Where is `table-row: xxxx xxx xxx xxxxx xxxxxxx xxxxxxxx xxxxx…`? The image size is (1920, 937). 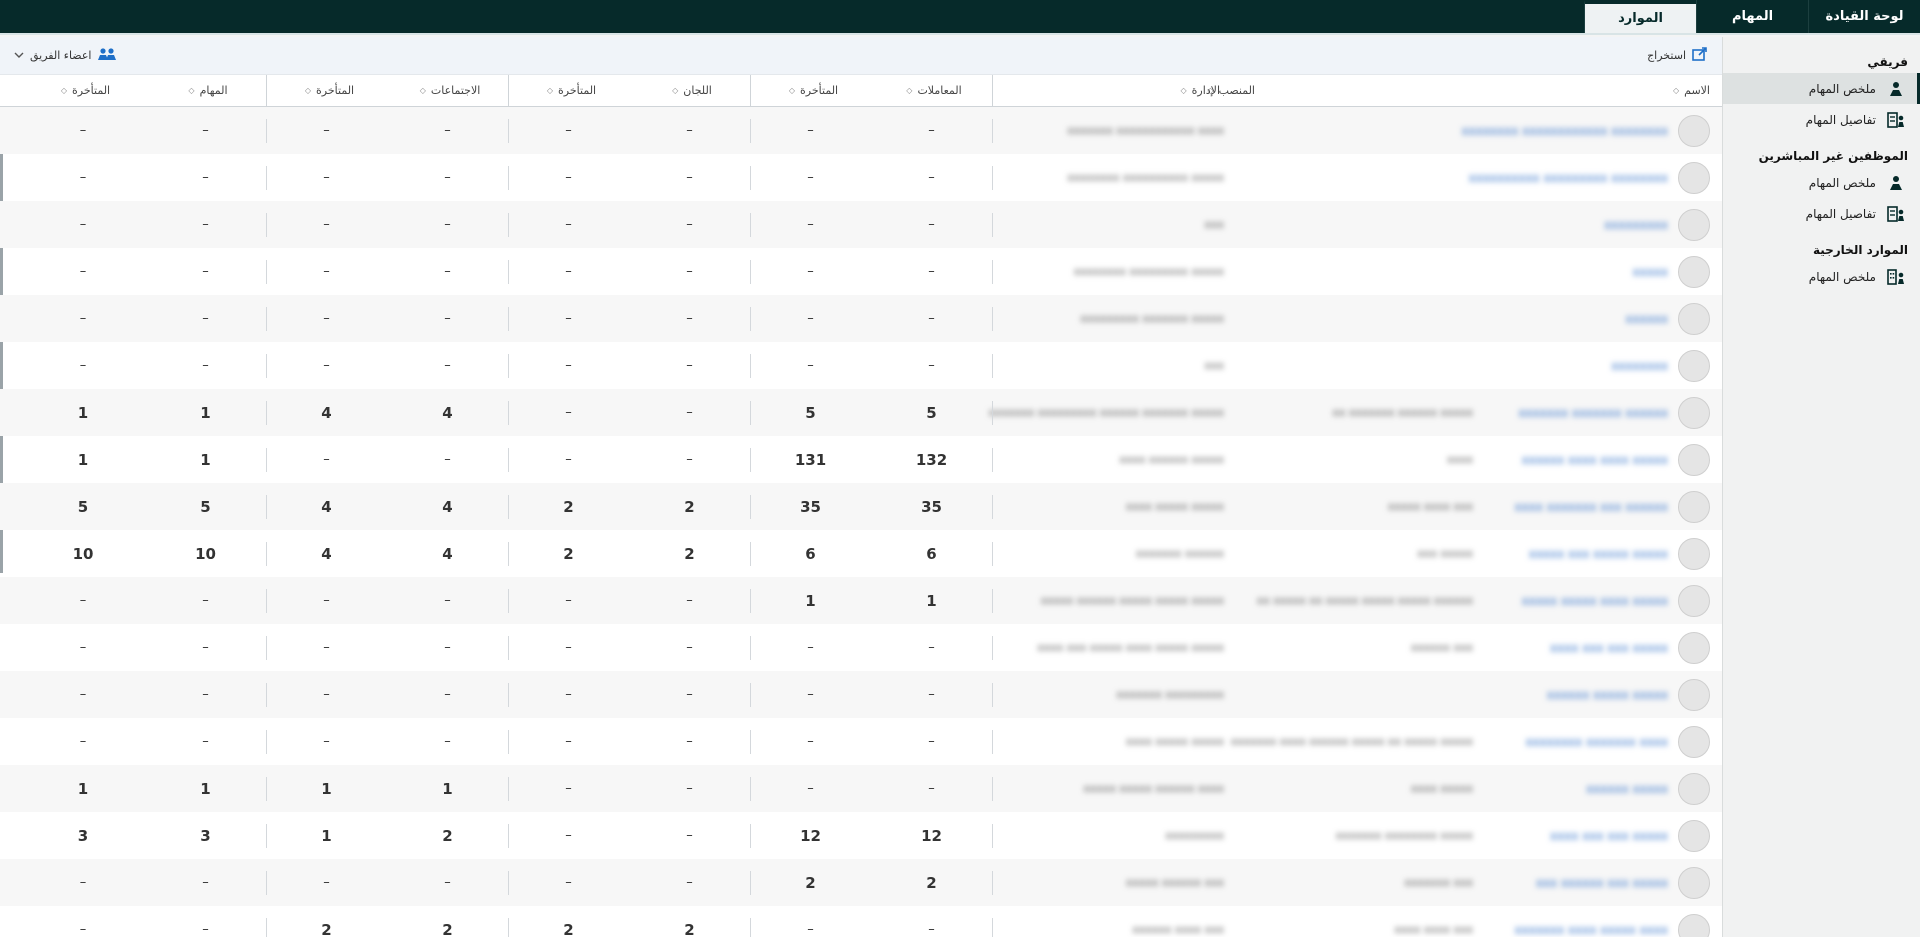
table-row: xxxx xxx xxx xxxxx xxxxxxx xxxxxxxx xxxxx… is located at coordinates (861, 835).